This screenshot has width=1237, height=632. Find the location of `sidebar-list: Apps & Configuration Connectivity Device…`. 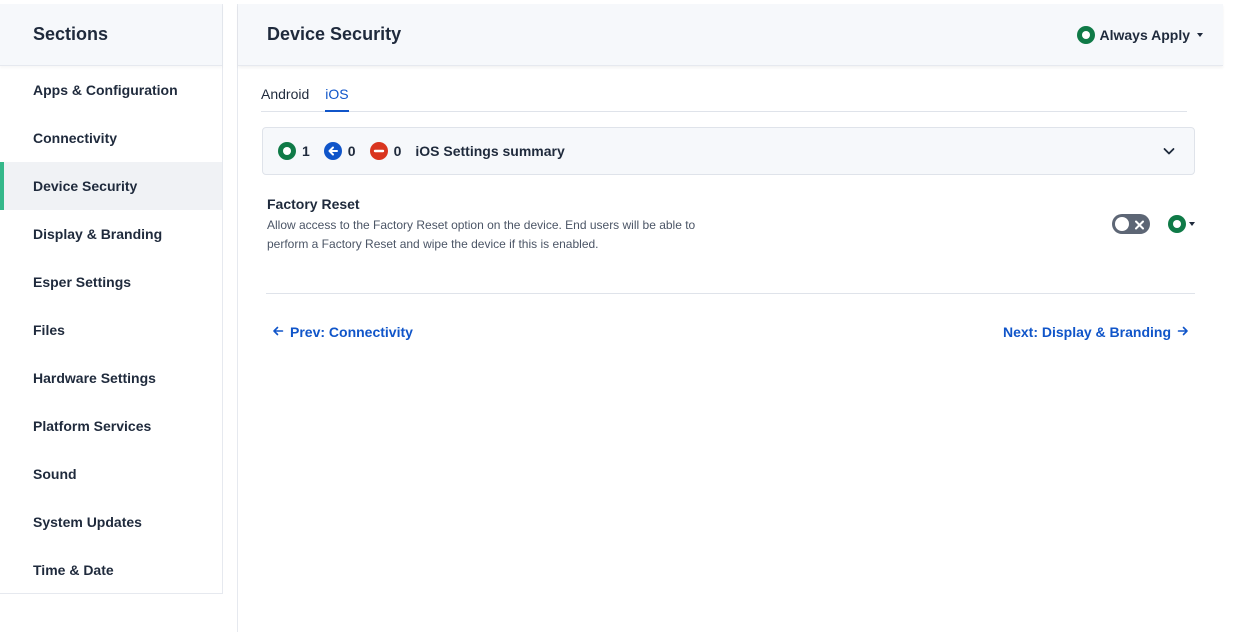

sidebar-list: Apps & Configuration Connectivity Device… is located at coordinates (111, 330).